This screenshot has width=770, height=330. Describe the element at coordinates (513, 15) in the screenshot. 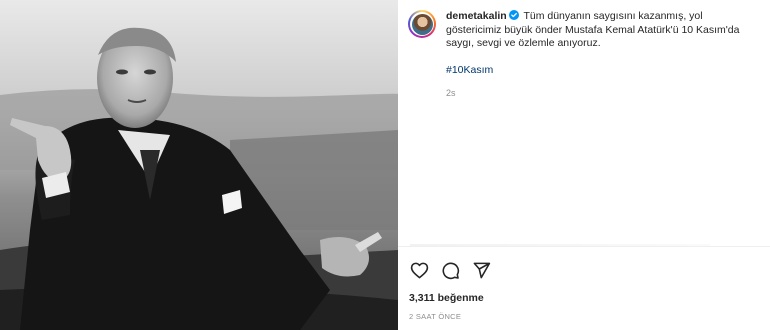

I see `verified-badge-icon` at that location.